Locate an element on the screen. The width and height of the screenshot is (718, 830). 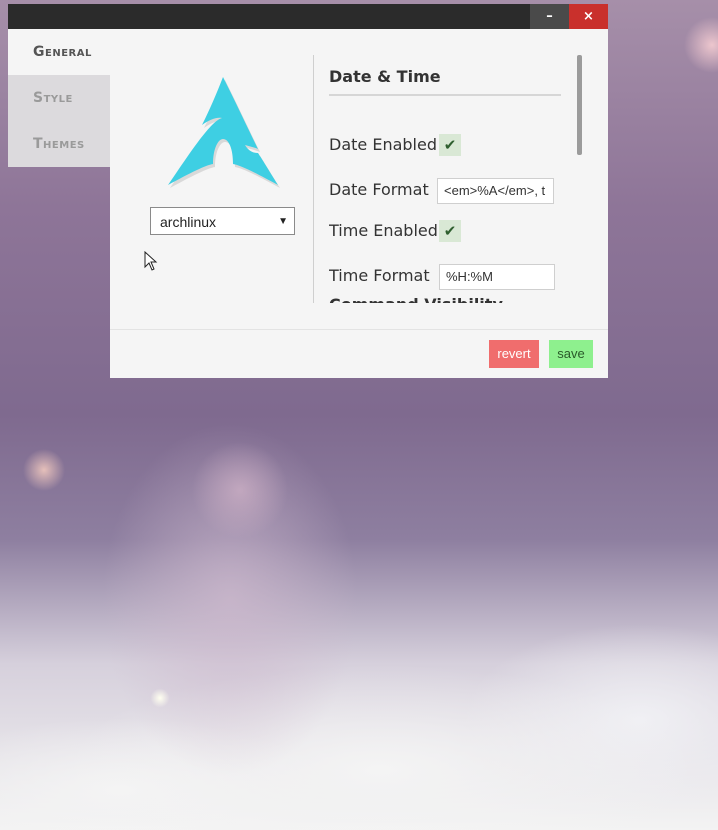
theme-select-value: archlinux is located at coordinates (188, 222).